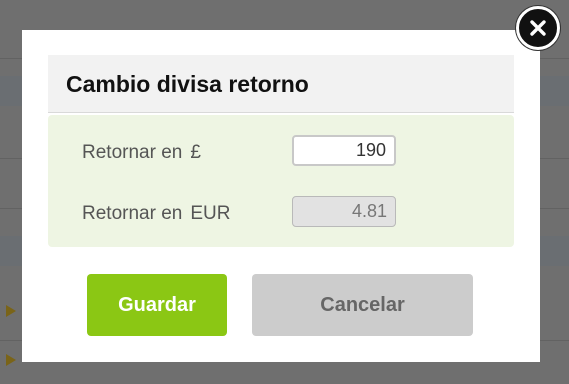 The width and height of the screenshot is (569, 384). Describe the element at coordinates (187, 84) in the screenshot. I see `dialog-title: Cambio divisa retorno` at that location.